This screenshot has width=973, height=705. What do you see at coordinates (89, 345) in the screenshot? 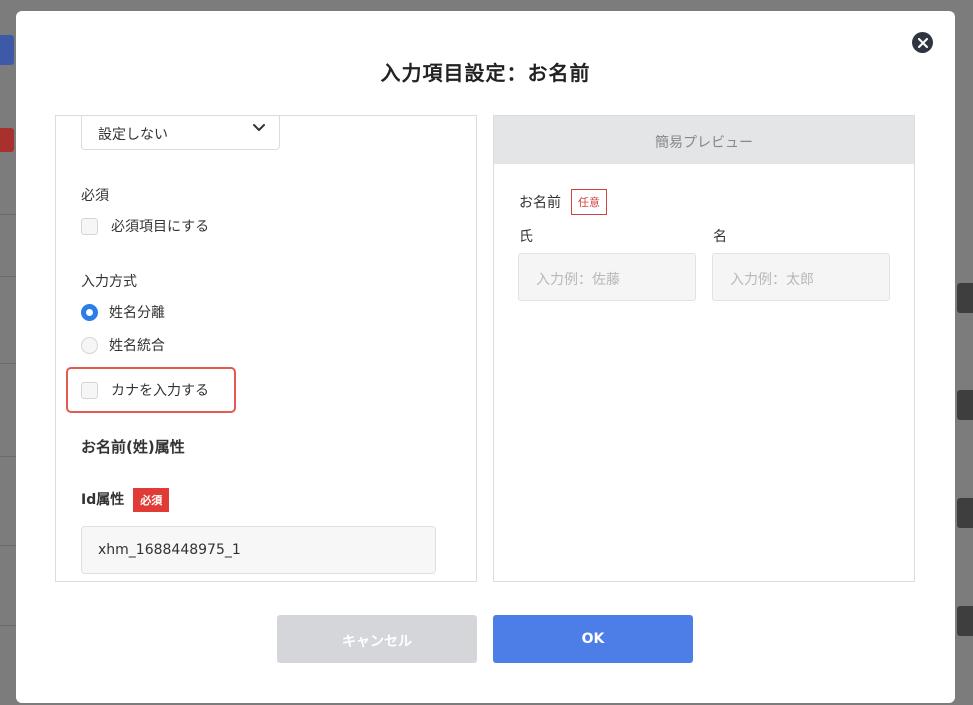
I see `radio-combined` at bounding box center [89, 345].